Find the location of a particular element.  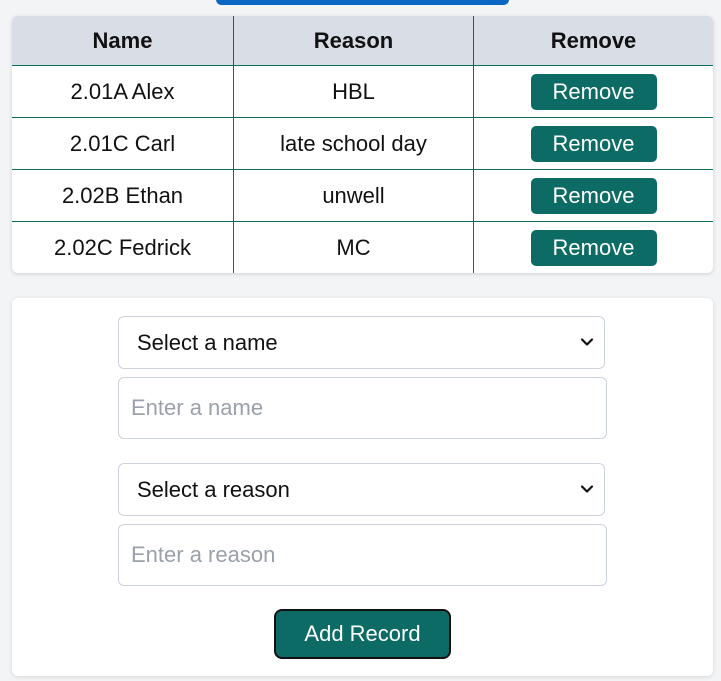

table-row: 2.02B Ethan unwell Remove is located at coordinates (362, 195).